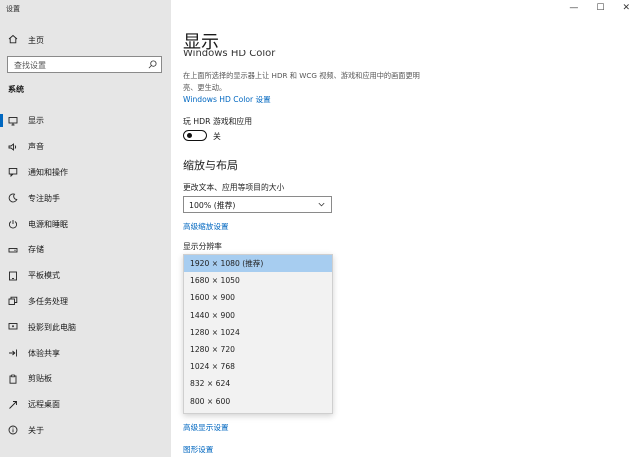 This screenshot has width=640, height=457. Describe the element at coordinates (13, 121) in the screenshot. I see `monitor-icon` at that location.